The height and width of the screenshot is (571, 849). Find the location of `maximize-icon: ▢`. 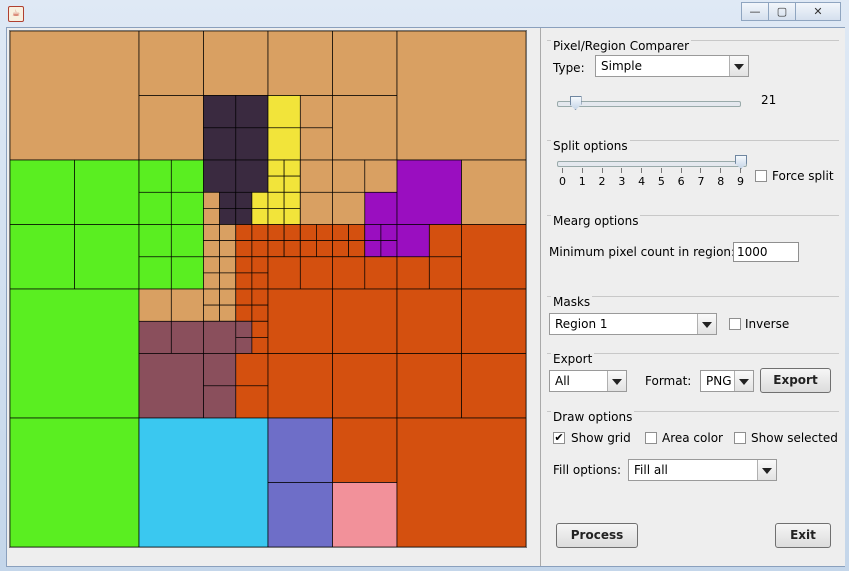

maximize-icon: ▢ is located at coordinates (782, 11).